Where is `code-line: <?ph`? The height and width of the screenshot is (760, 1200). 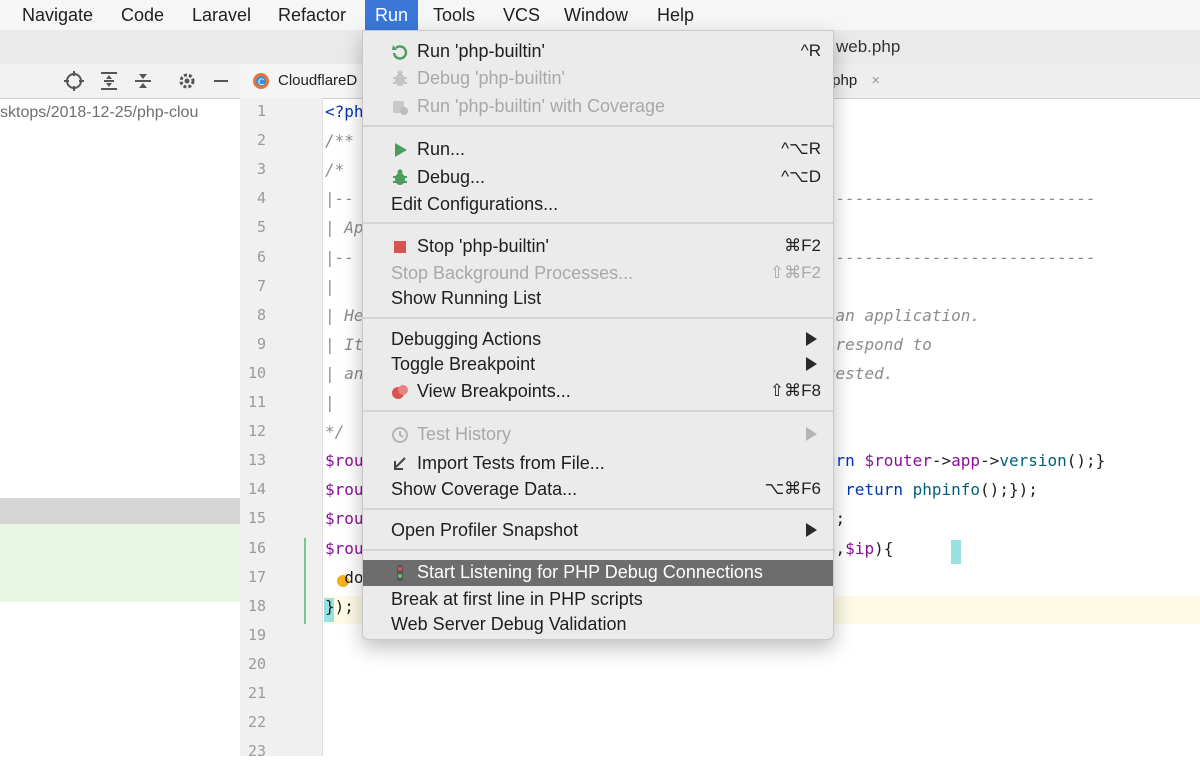 code-line: <?ph is located at coordinates (344, 111).